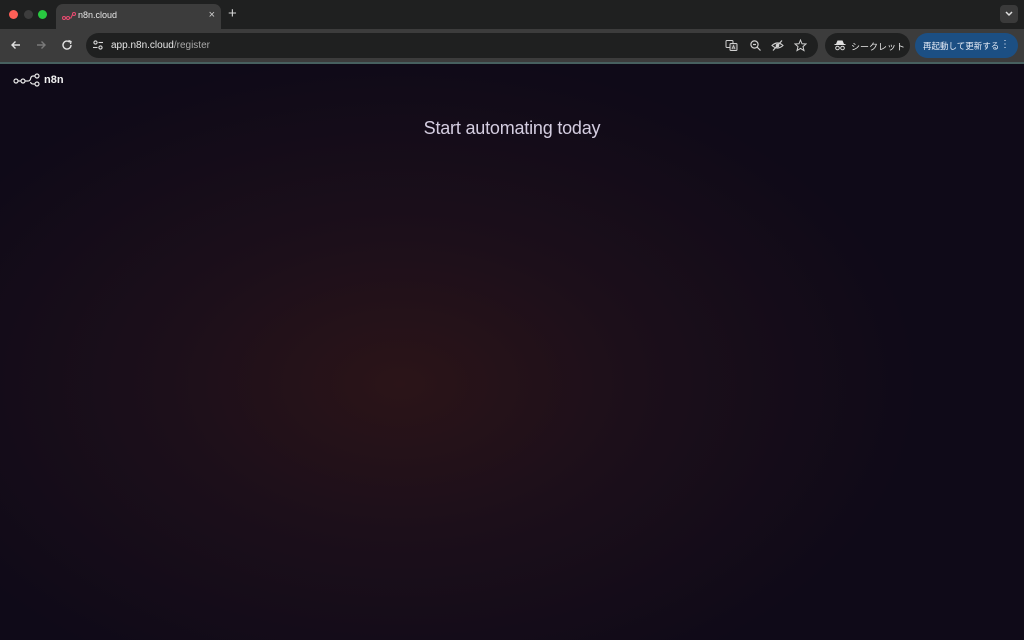 The image size is (1024, 640). I want to click on url-text: app.n8n.cloud/register, so click(160, 45).